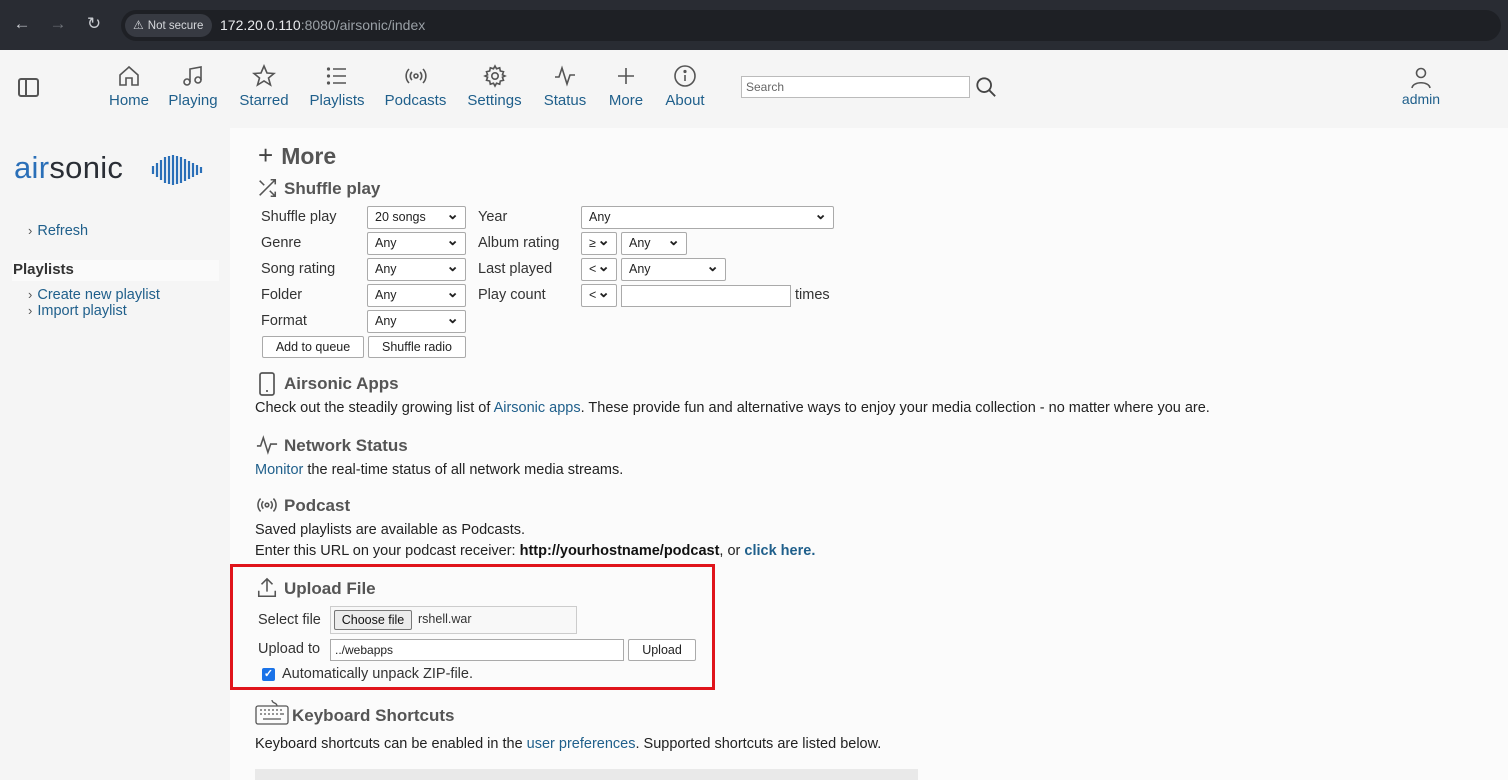 The image size is (1508, 780). Describe the element at coordinates (512, 295) in the screenshot. I see `play-count-label: Play count` at that location.